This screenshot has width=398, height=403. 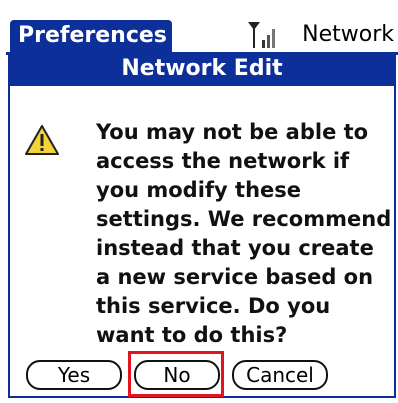 I want to click on app-title-tab: Preferences, so click(x=91, y=36).